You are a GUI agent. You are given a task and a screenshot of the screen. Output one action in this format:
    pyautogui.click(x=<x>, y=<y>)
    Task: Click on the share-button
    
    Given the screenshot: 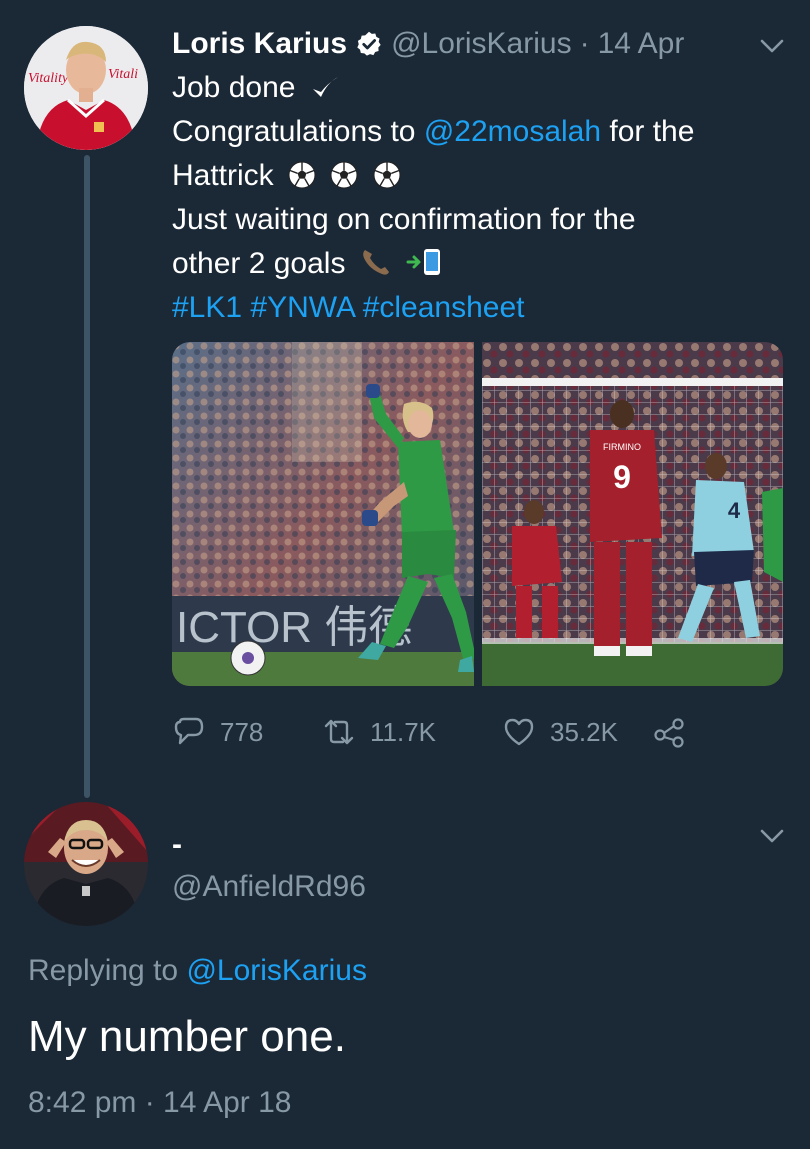 What is the action you would take?
    pyautogui.click(x=669, y=732)
    